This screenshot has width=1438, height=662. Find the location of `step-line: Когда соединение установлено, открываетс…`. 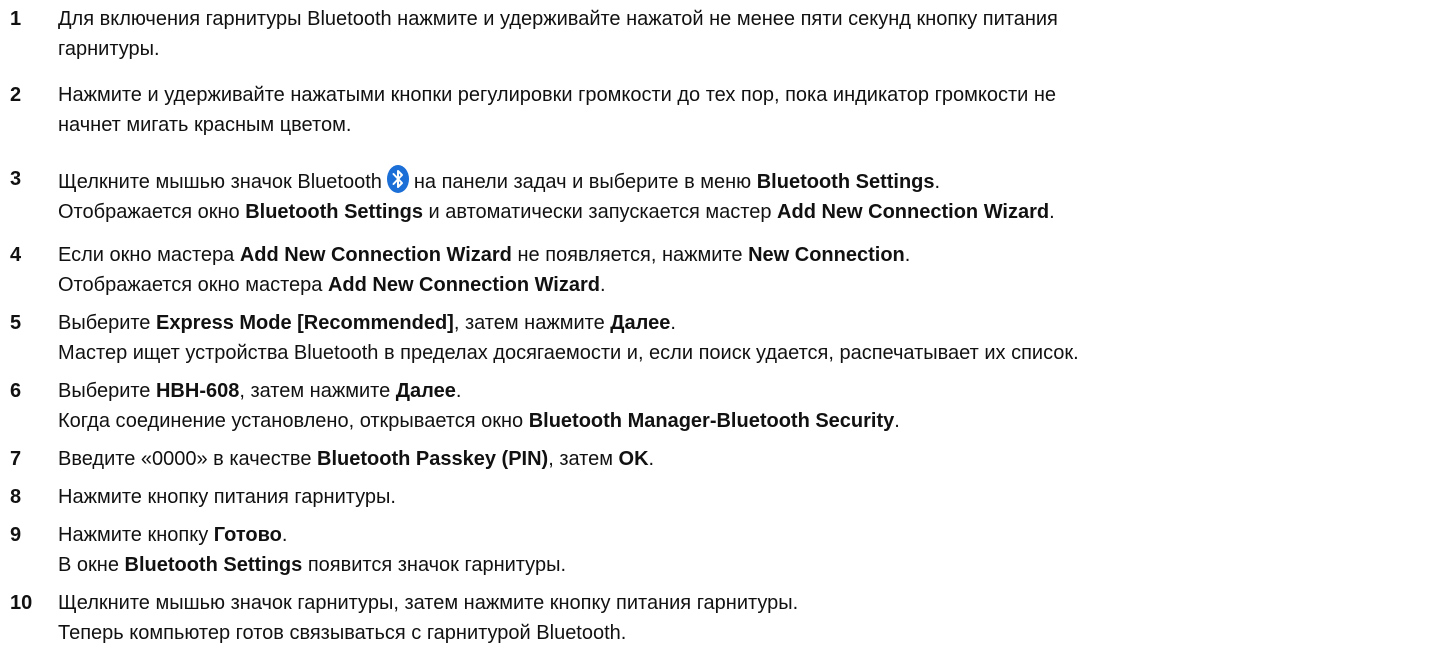

step-line: Когда соединение установлено, открываетс… is located at coordinates (743, 421).